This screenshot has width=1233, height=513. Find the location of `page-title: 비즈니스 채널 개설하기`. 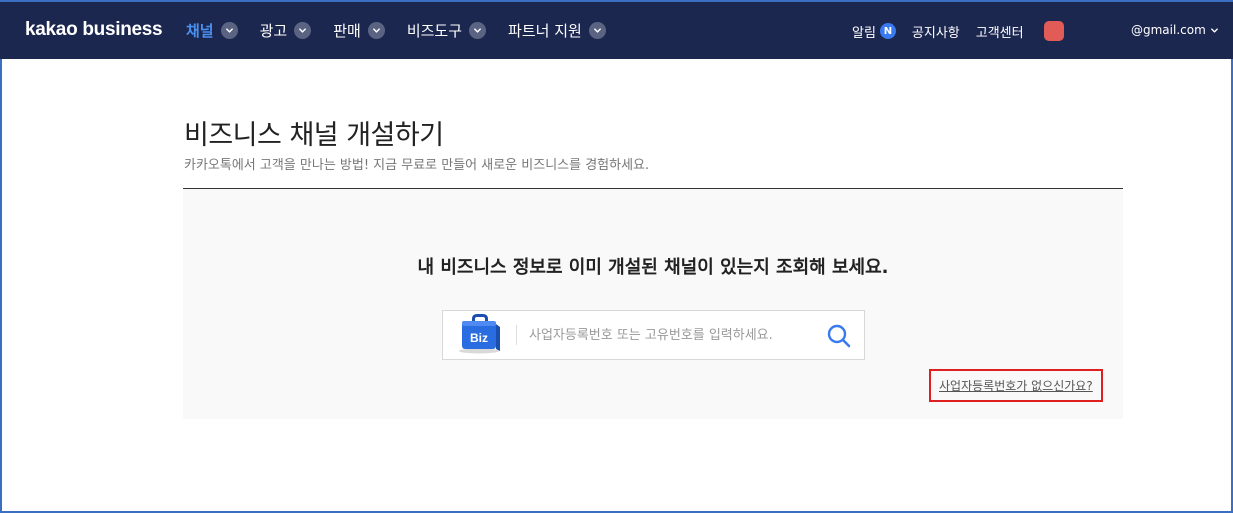

page-title: 비즈니스 채널 개설하기 is located at coordinates (314, 135).